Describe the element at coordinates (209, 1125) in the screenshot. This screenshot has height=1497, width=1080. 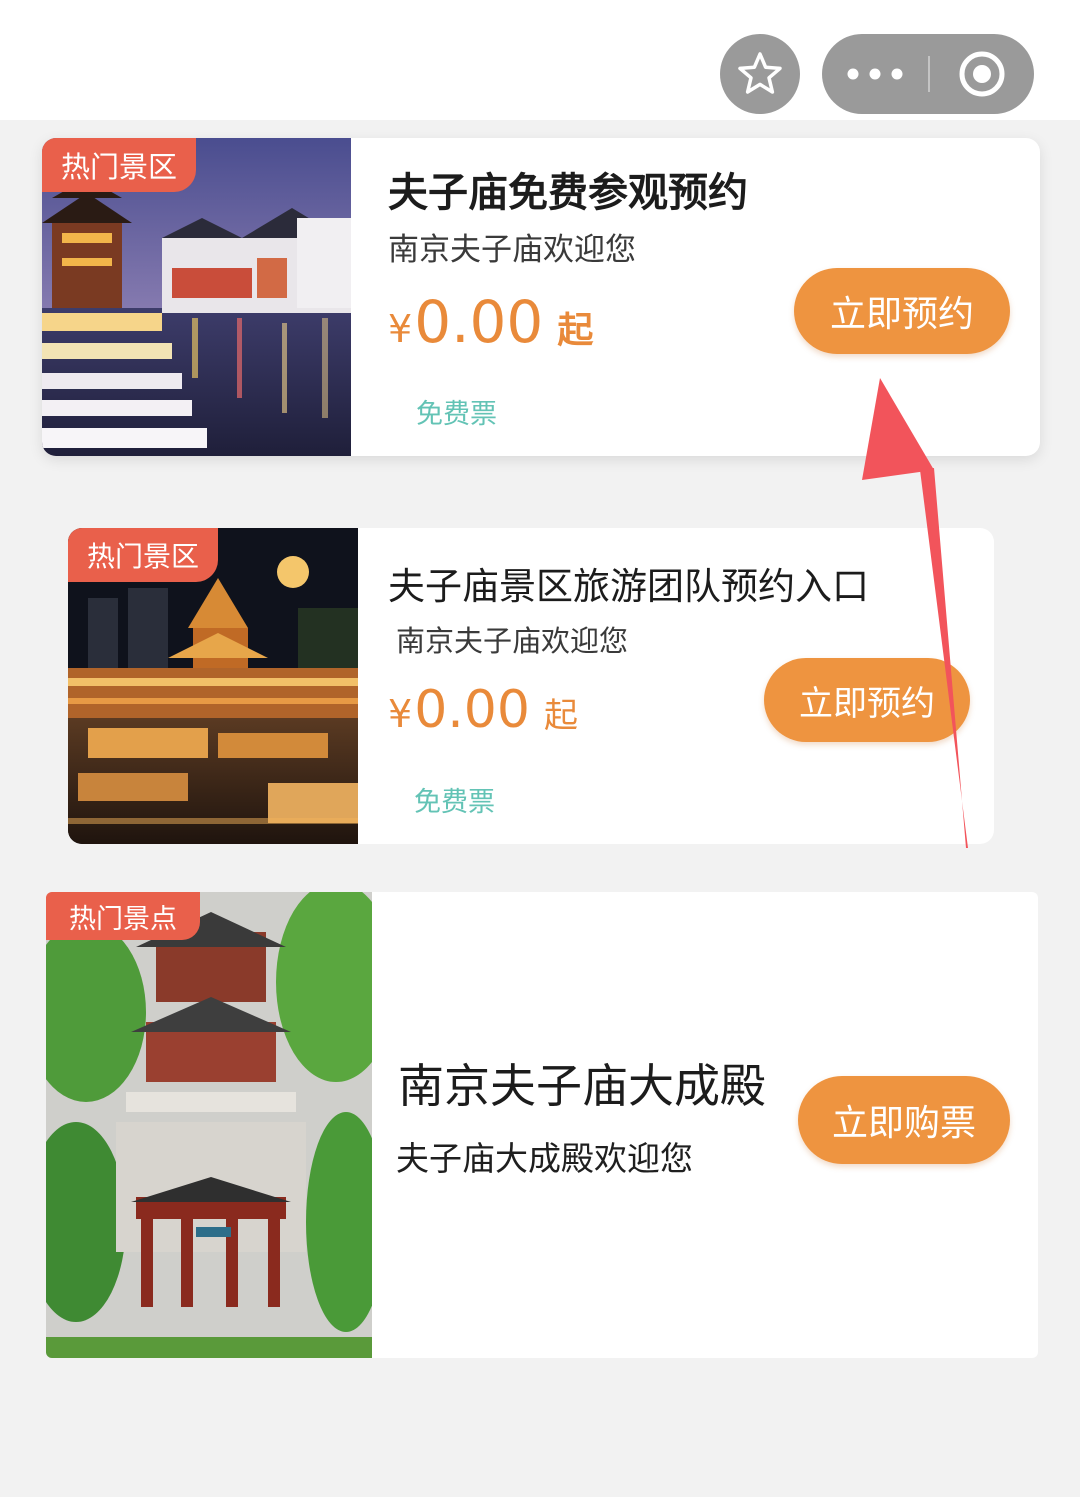
I see `attraction-thumbnail` at that location.